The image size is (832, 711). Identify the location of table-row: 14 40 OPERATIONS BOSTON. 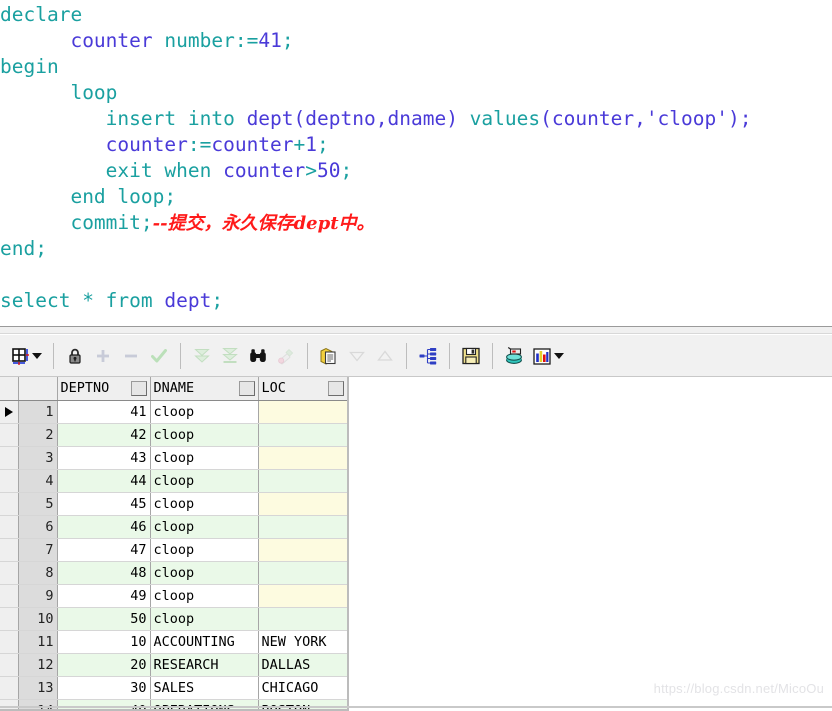
(173, 704).